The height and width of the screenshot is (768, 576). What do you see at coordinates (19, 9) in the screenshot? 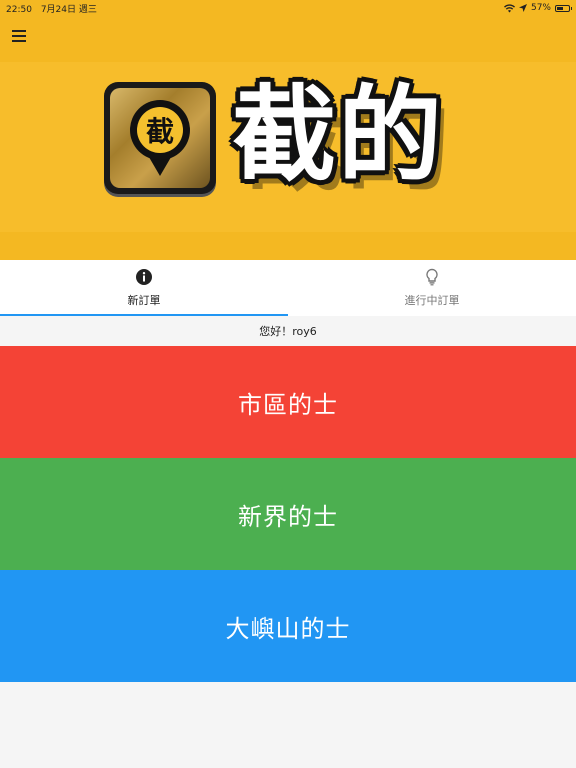
I see `status-time: 22:50` at bounding box center [19, 9].